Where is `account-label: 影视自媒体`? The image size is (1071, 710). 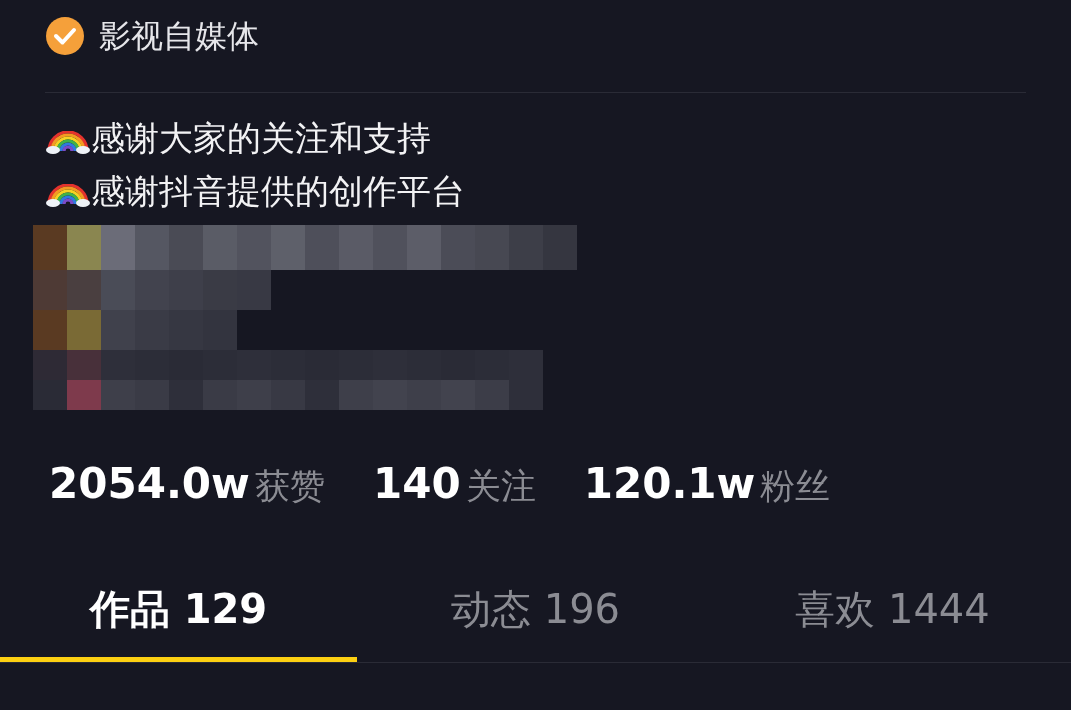
account-label: 影视自媒体 is located at coordinates (179, 36).